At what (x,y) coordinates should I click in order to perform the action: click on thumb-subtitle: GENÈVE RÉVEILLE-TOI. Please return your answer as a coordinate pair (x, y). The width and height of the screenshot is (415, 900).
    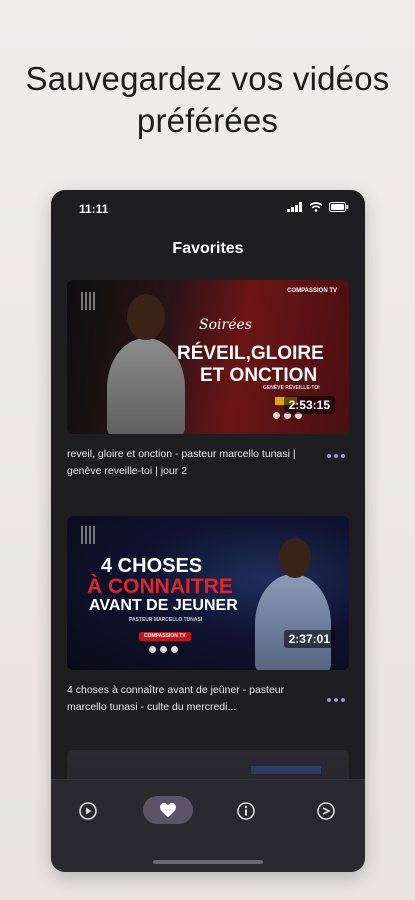
    Looking at the image, I should click on (291, 388).